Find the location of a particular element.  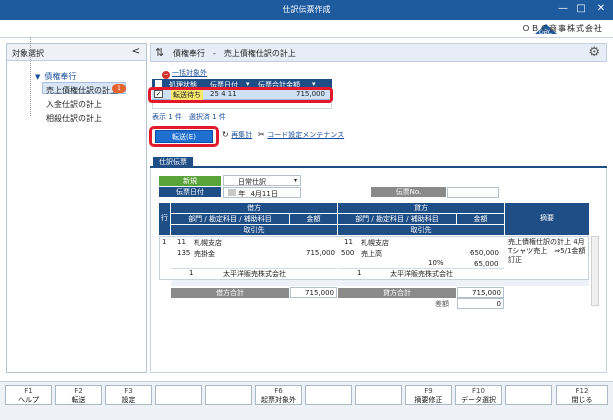

journal-type-value: 日常仕訳 is located at coordinates (252, 182).